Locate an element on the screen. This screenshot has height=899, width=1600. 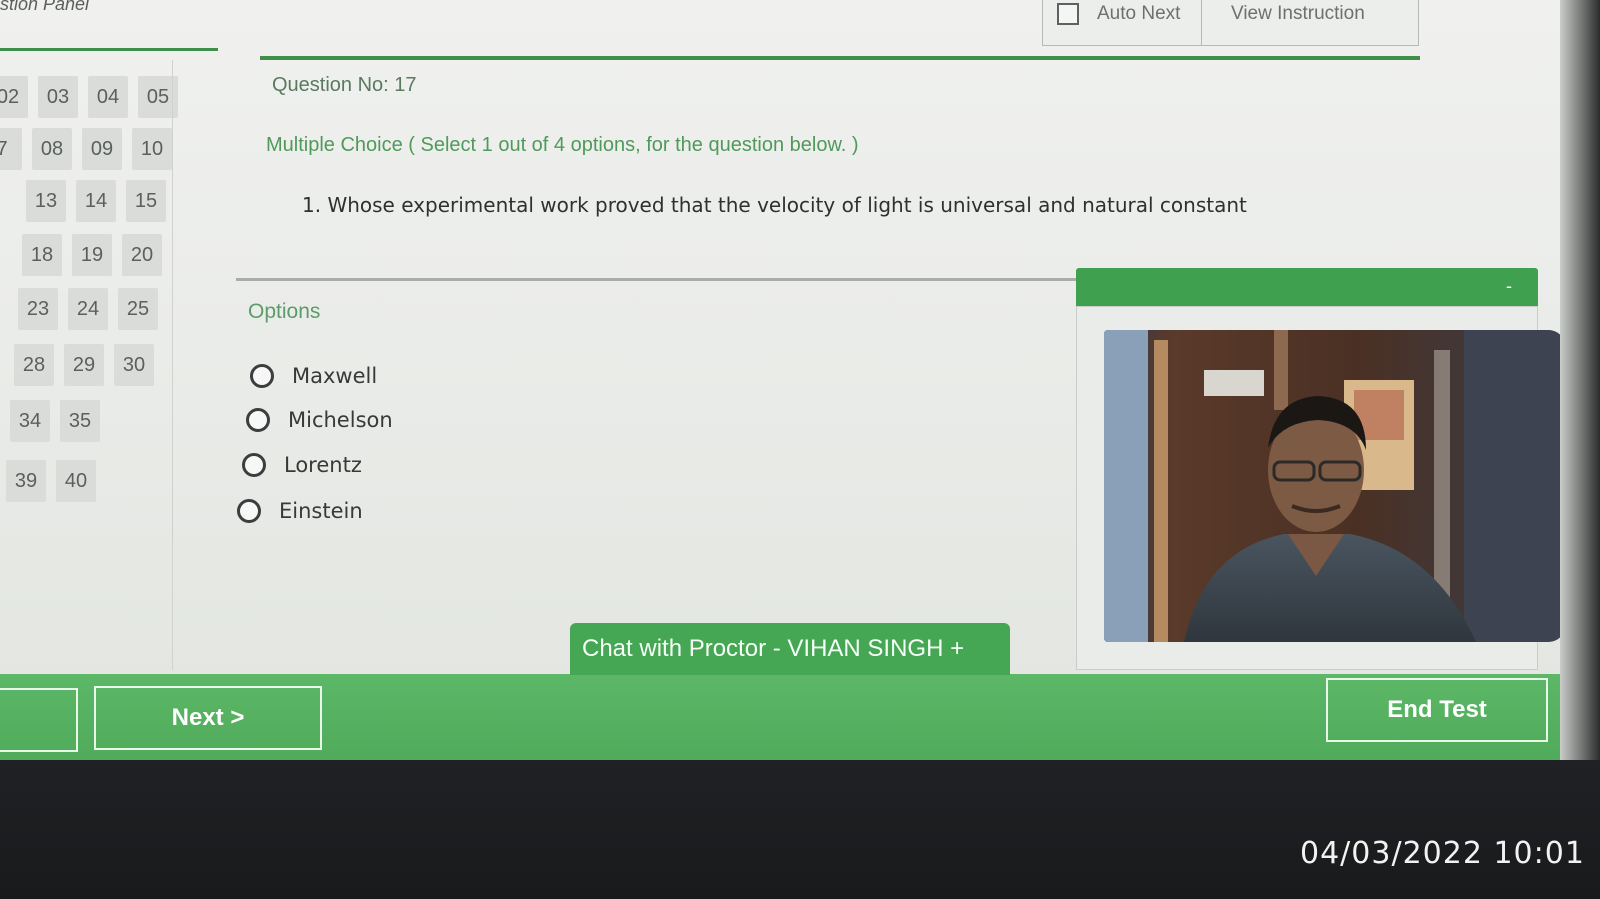
question-number-button: 02 is located at coordinates (14, 97).